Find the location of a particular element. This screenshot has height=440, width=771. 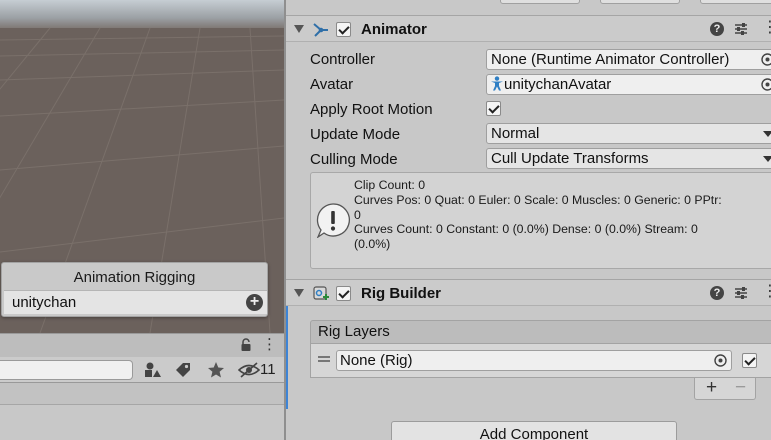

rig-builder-context-menu-icon: ⋮ is located at coordinates (766, 292).